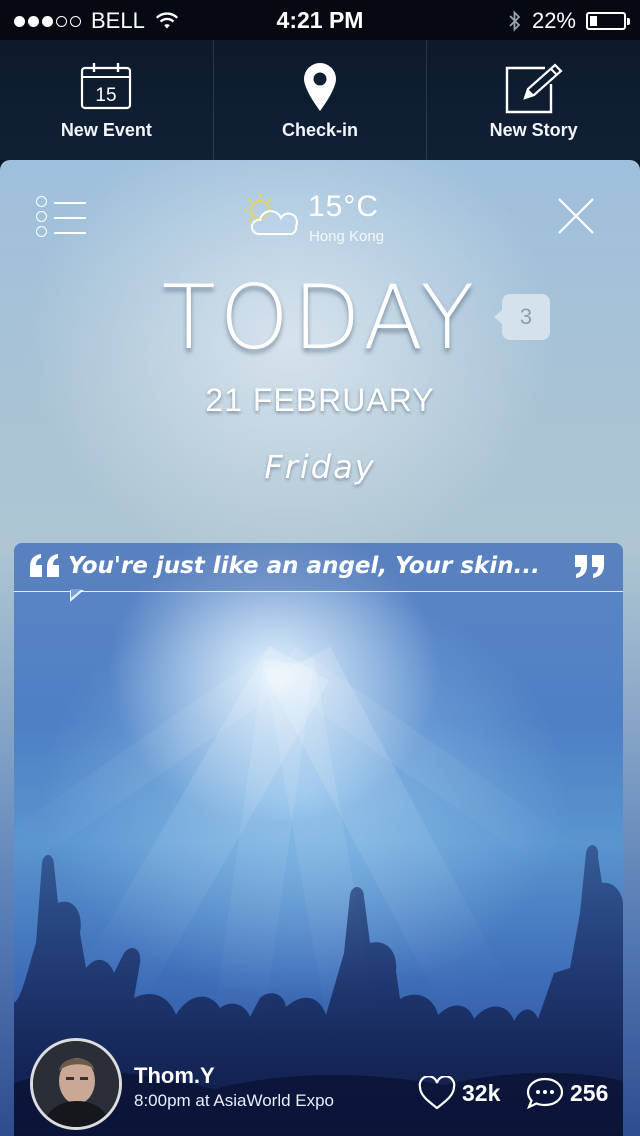  Describe the element at coordinates (234, 1100) in the screenshot. I see `event-details: 8:00pm at AsiaWorld Expo` at that location.